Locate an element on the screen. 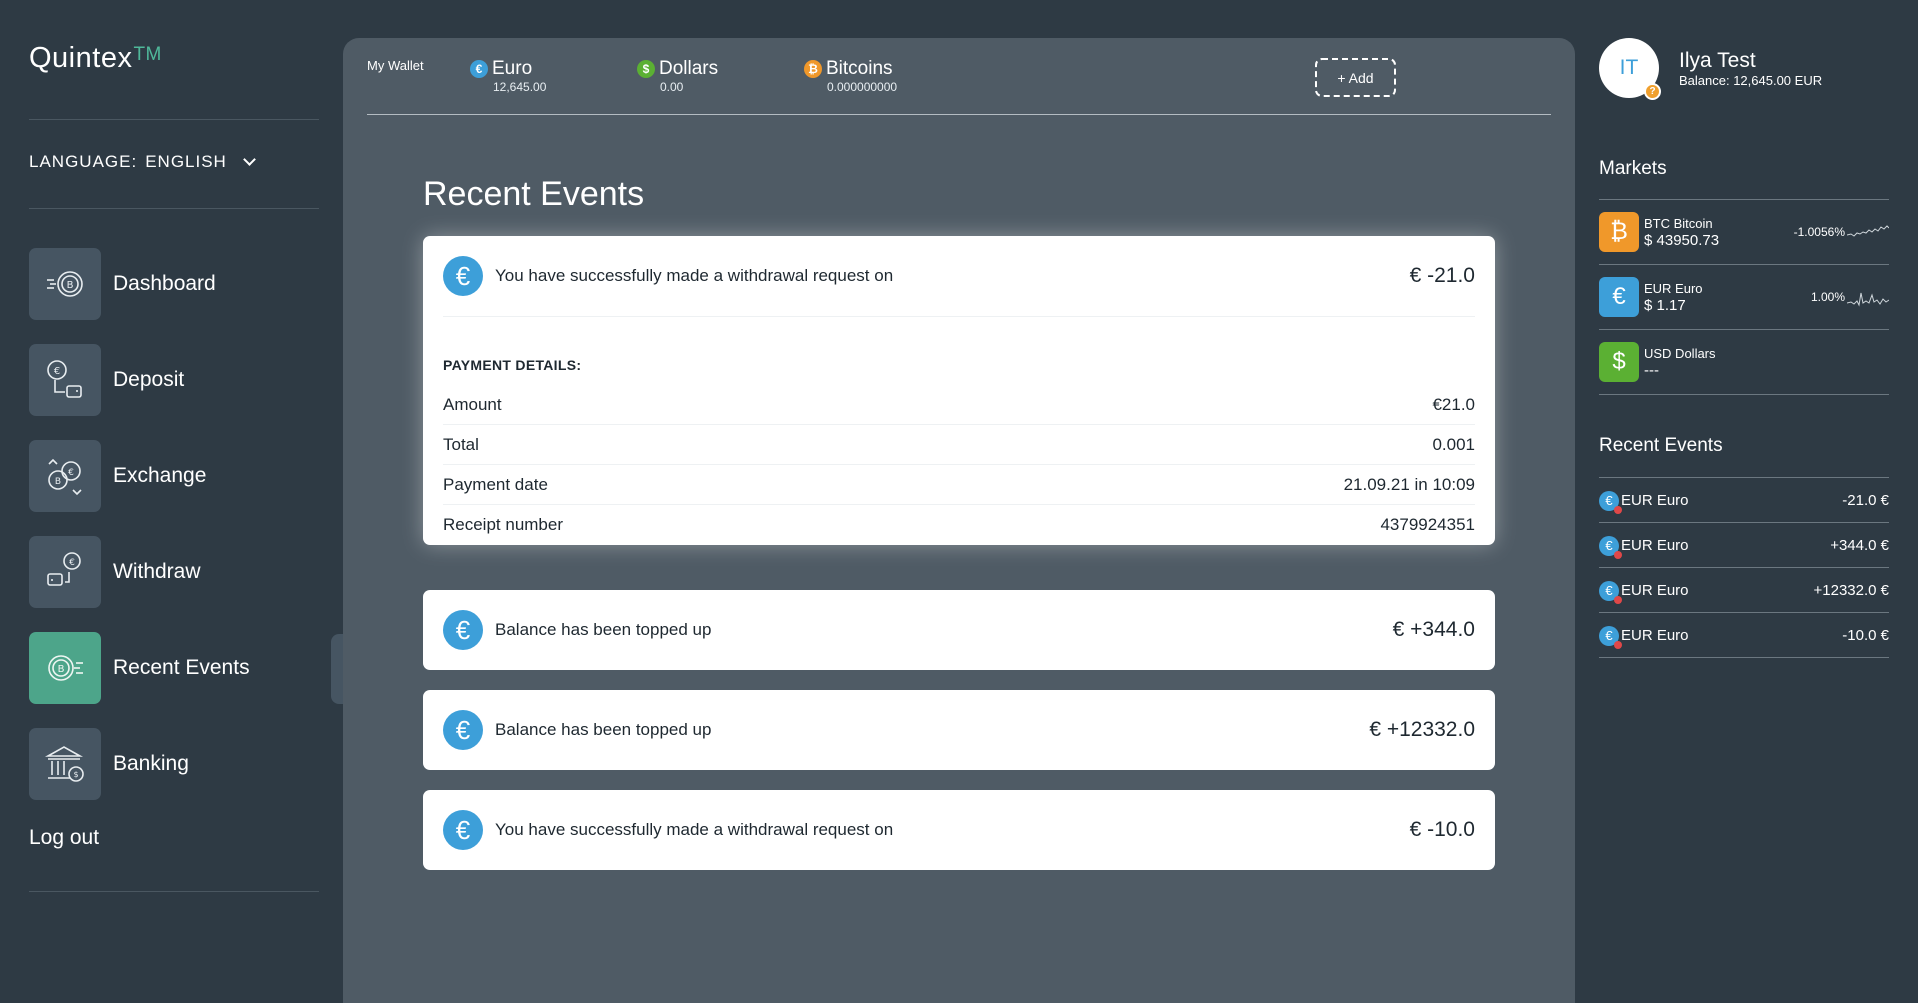 The width and height of the screenshot is (1918, 1003). nav-withdraw: € Withdraw is located at coordinates (115, 572).